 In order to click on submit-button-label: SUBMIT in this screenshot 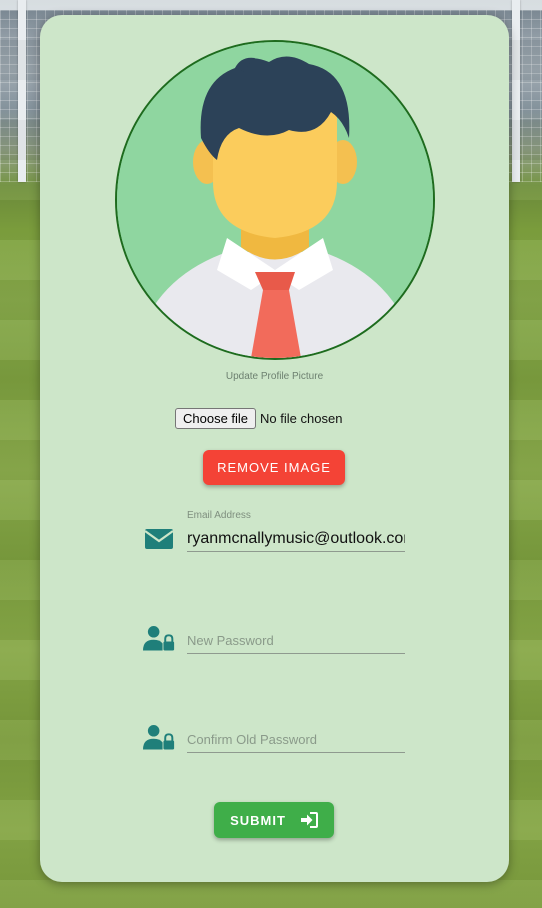, I will do `click(258, 820)`.